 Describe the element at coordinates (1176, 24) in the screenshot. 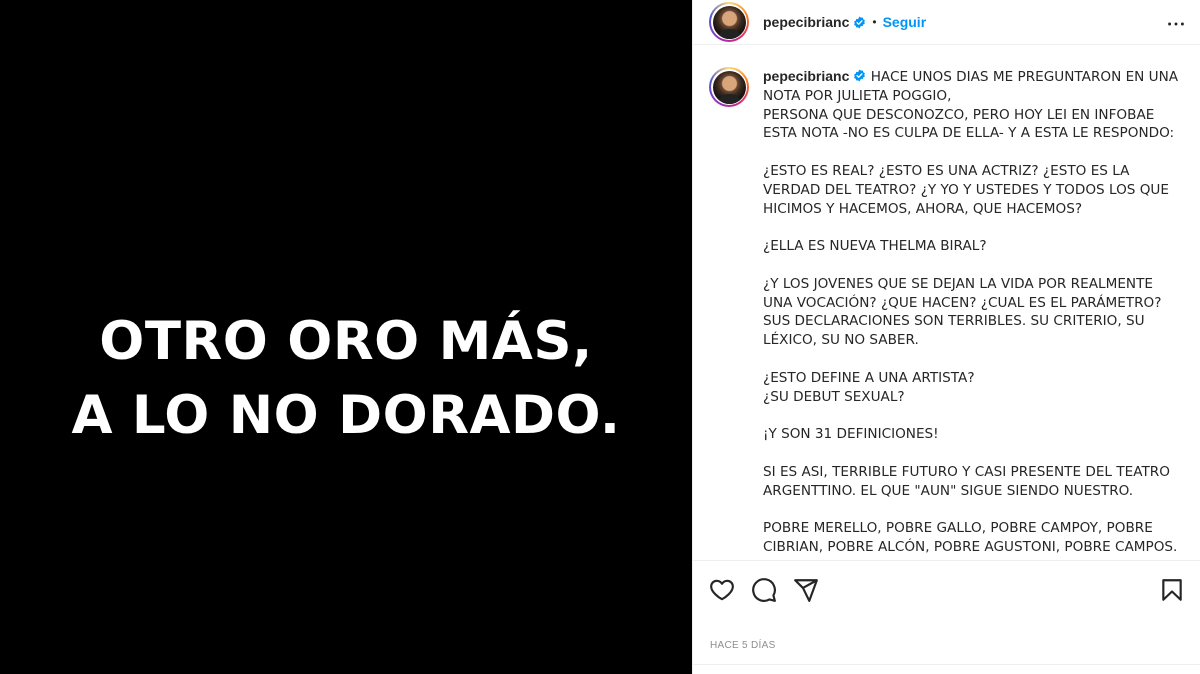

I see `more-horizontal-icon` at that location.